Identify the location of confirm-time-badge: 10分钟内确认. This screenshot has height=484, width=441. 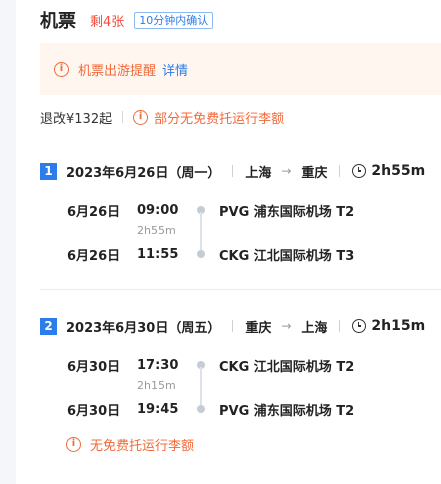
(174, 20).